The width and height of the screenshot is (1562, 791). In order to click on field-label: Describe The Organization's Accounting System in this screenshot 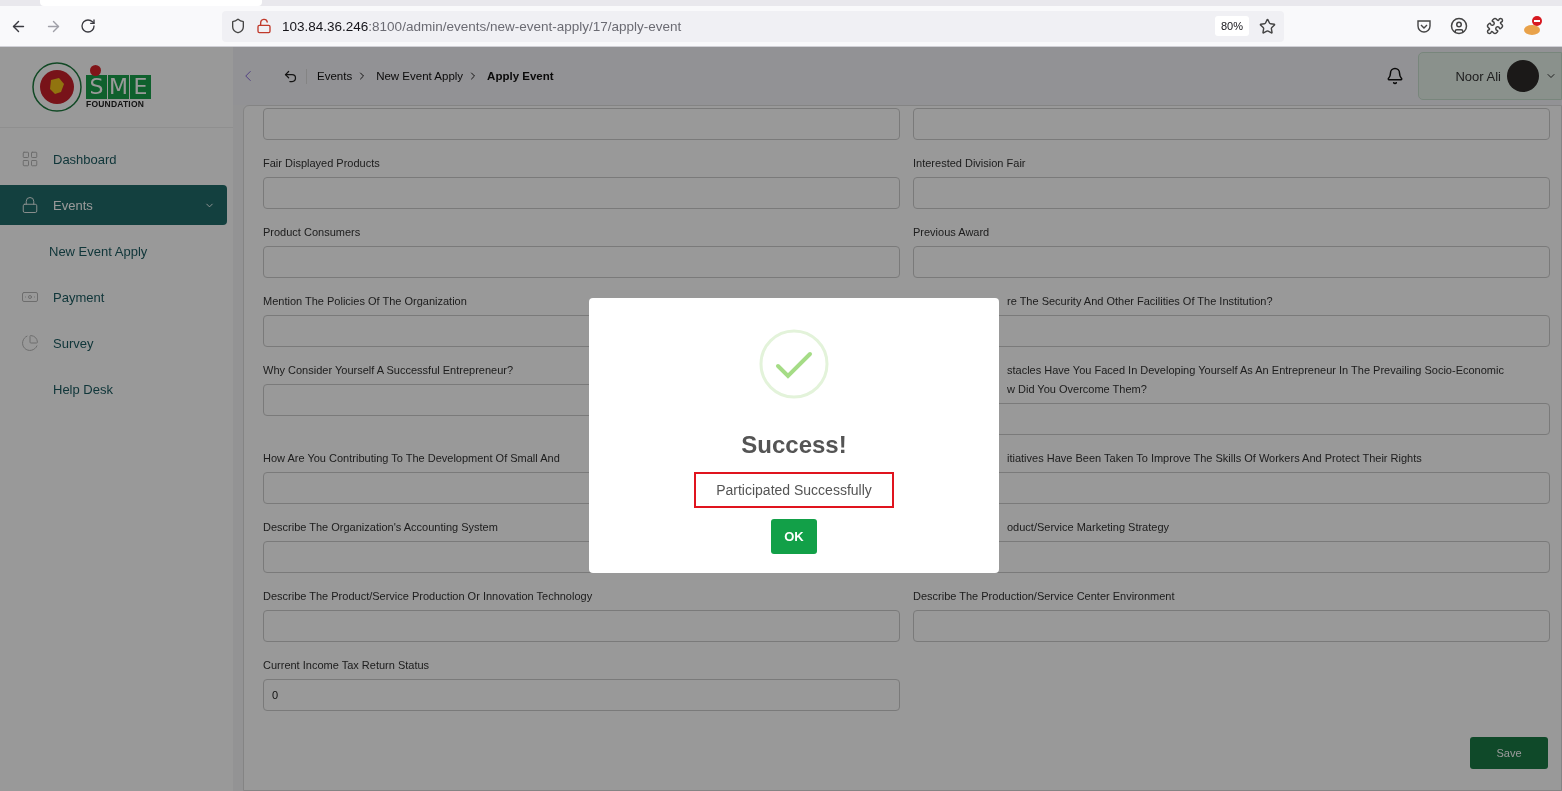, I will do `click(380, 527)`.